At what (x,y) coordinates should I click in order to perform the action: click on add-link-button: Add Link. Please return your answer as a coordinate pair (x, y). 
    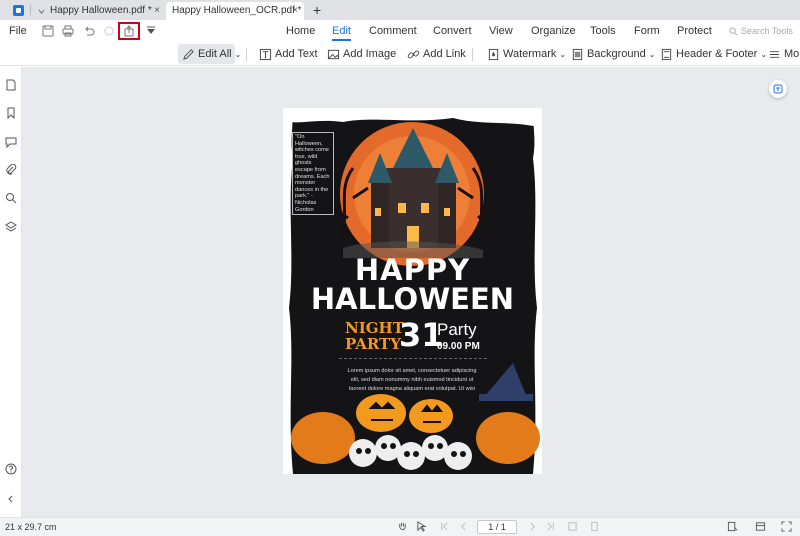
    Looking at the image, I should click on (436, 54).